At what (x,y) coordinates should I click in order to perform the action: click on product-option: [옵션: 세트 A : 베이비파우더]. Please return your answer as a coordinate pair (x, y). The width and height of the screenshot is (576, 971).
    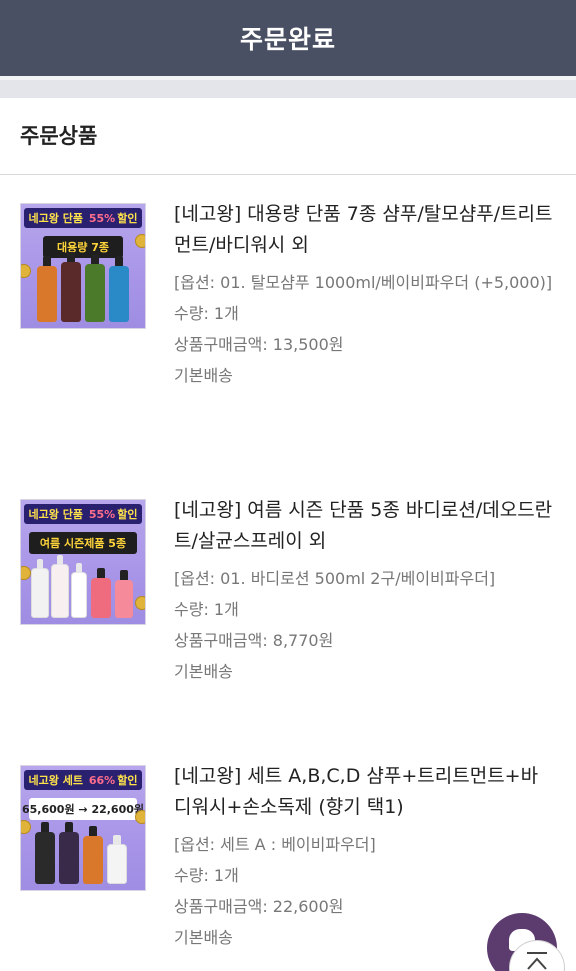
    Looking at the image, I should click on (275, 844).